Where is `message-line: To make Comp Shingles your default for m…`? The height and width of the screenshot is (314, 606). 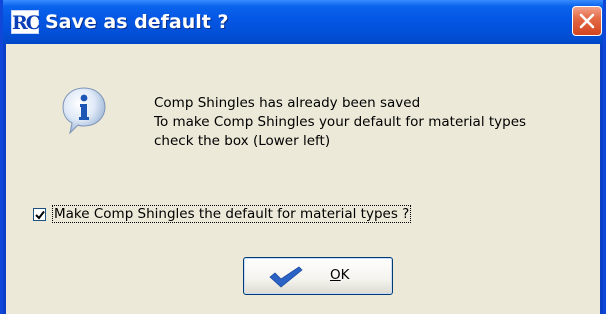
message-line: To make Comp Shingles your default for m… is located at coordinates (340, 122).